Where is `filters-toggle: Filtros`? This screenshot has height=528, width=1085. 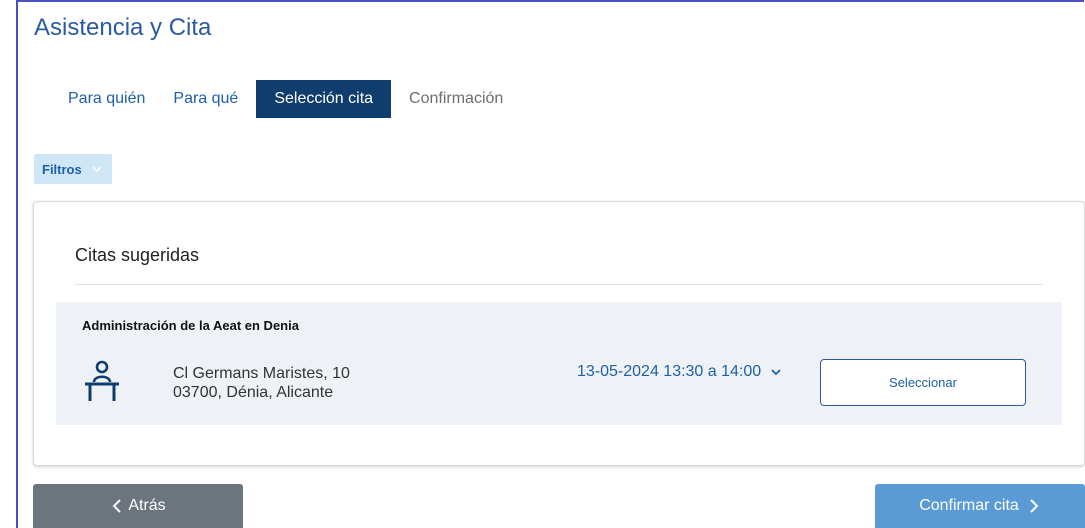
filters-toggle: Filtros is located at coordinates (73, 169).